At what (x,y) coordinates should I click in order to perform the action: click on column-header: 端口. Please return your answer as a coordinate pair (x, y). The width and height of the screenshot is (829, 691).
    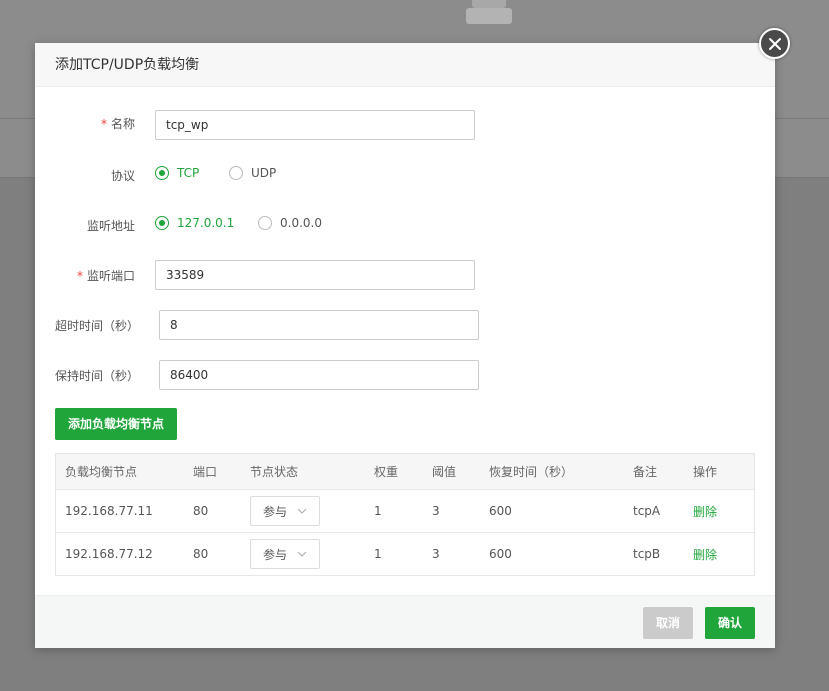
    Looking at the image, I should click on (205, 472).